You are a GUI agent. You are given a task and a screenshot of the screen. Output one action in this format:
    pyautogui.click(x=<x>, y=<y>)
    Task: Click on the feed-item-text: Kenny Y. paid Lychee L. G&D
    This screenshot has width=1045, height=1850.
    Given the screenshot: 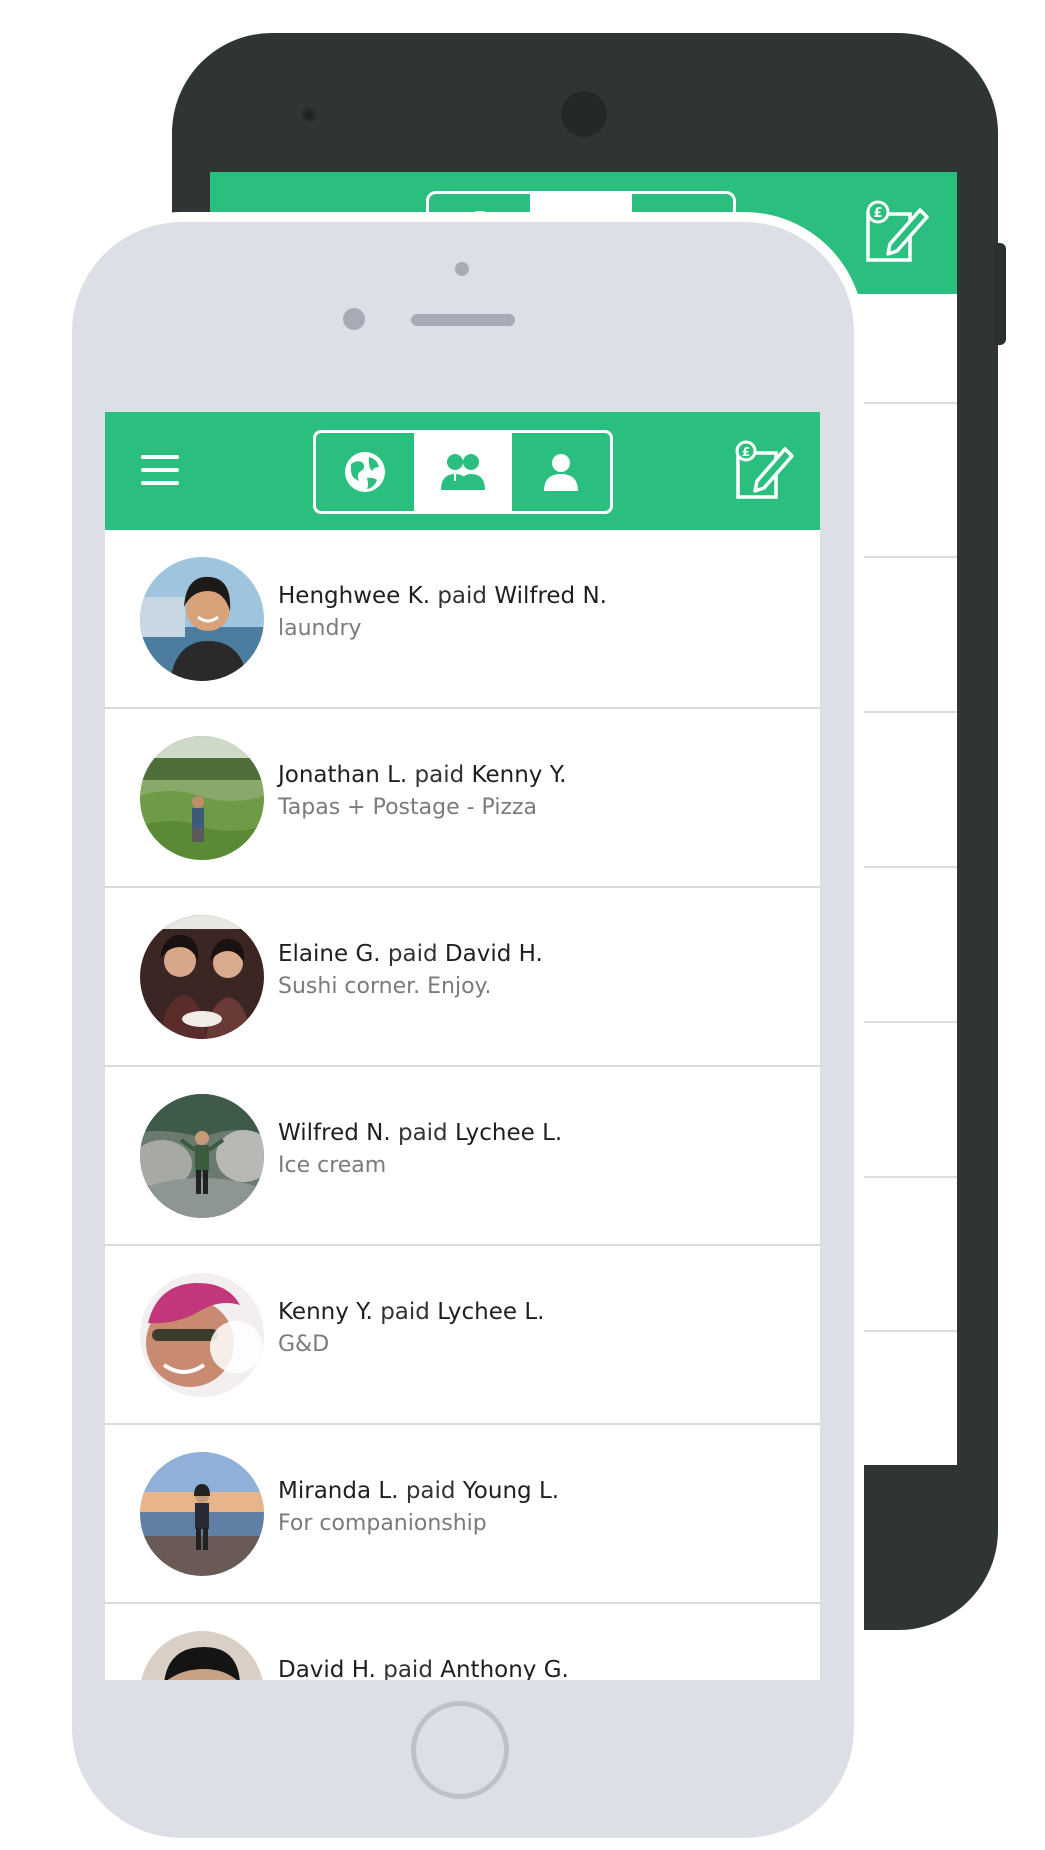 What is the action you would take?
    pyautogui.click(x=411, y=1329)
    